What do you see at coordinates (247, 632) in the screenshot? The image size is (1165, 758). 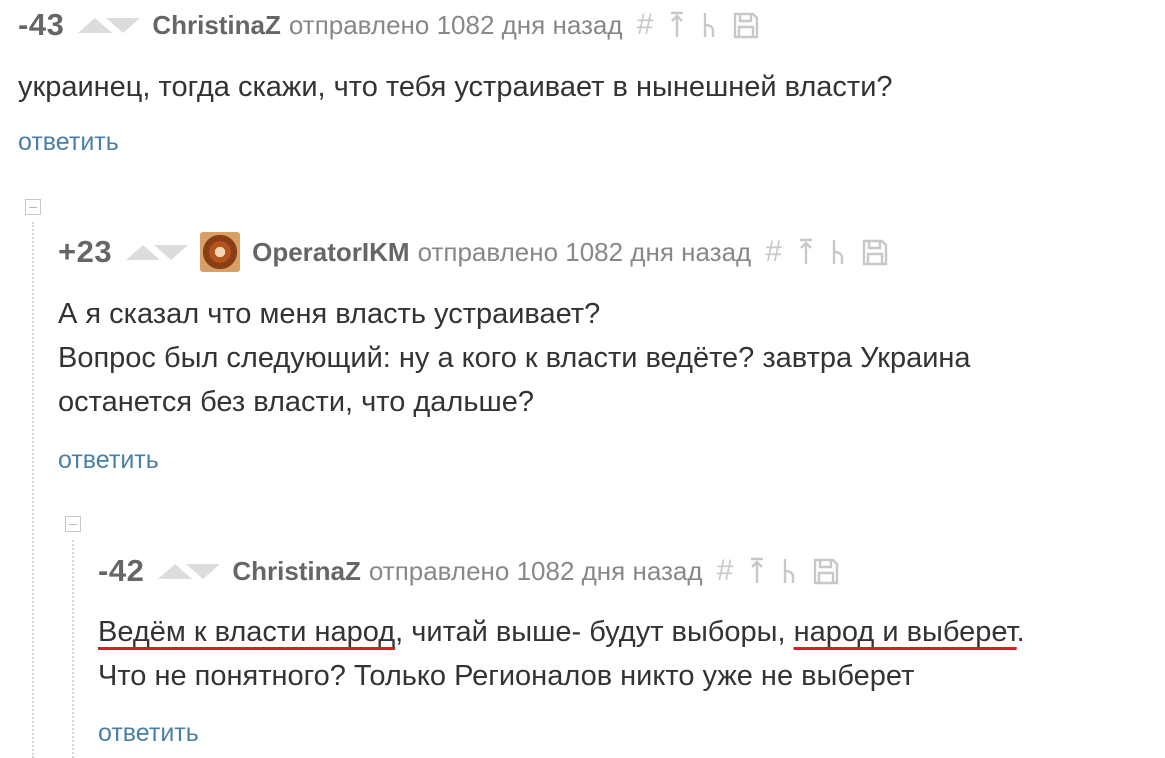 I see `highlighted-text: Ведём к власти народ` at bounding box center [247, 632].